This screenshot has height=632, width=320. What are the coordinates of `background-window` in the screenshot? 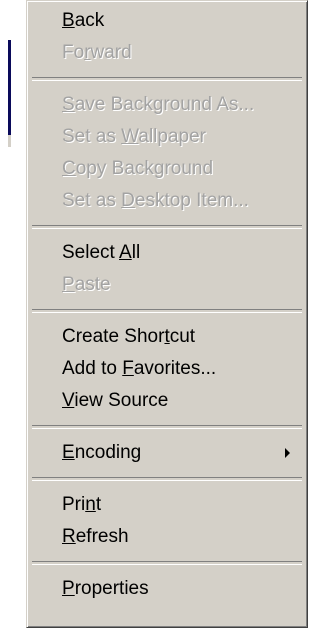 It's located at (12, 316).